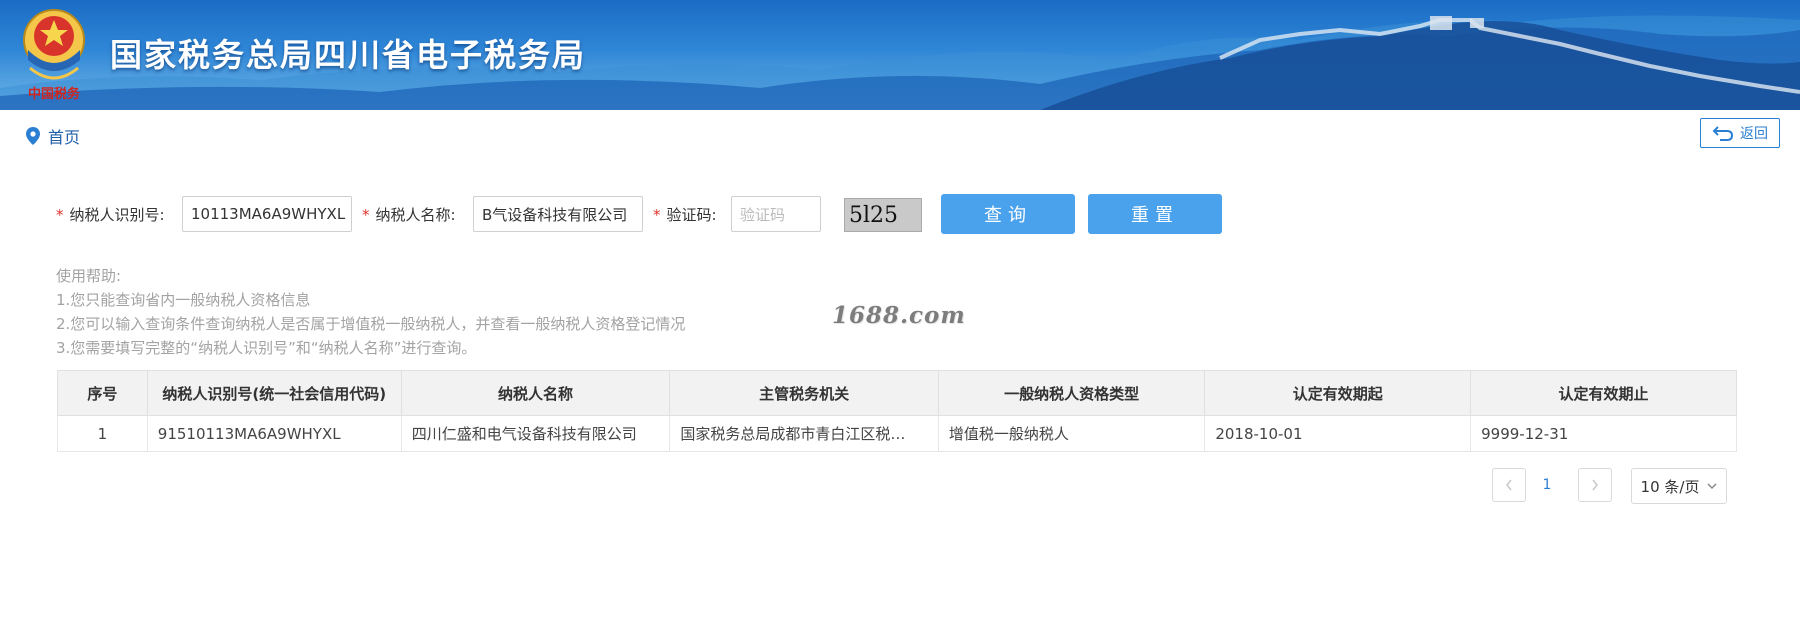  What do you see at coordinates (685, 215) in the screenshot?
I see `captcha-label: * 验证码:` at bounding box center [685, 215].